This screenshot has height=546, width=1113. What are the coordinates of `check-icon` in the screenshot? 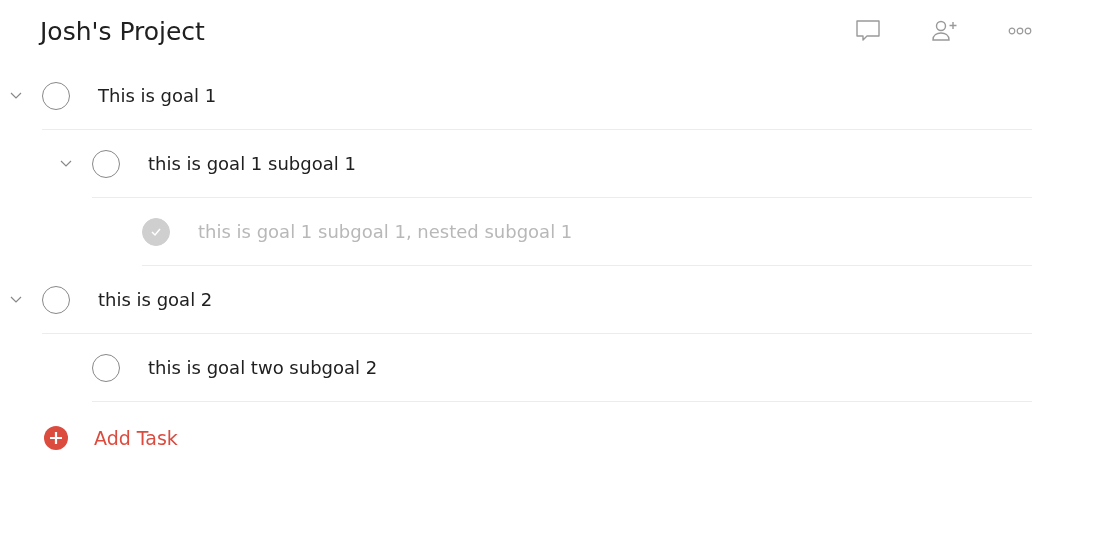 It's located at (156, 231).